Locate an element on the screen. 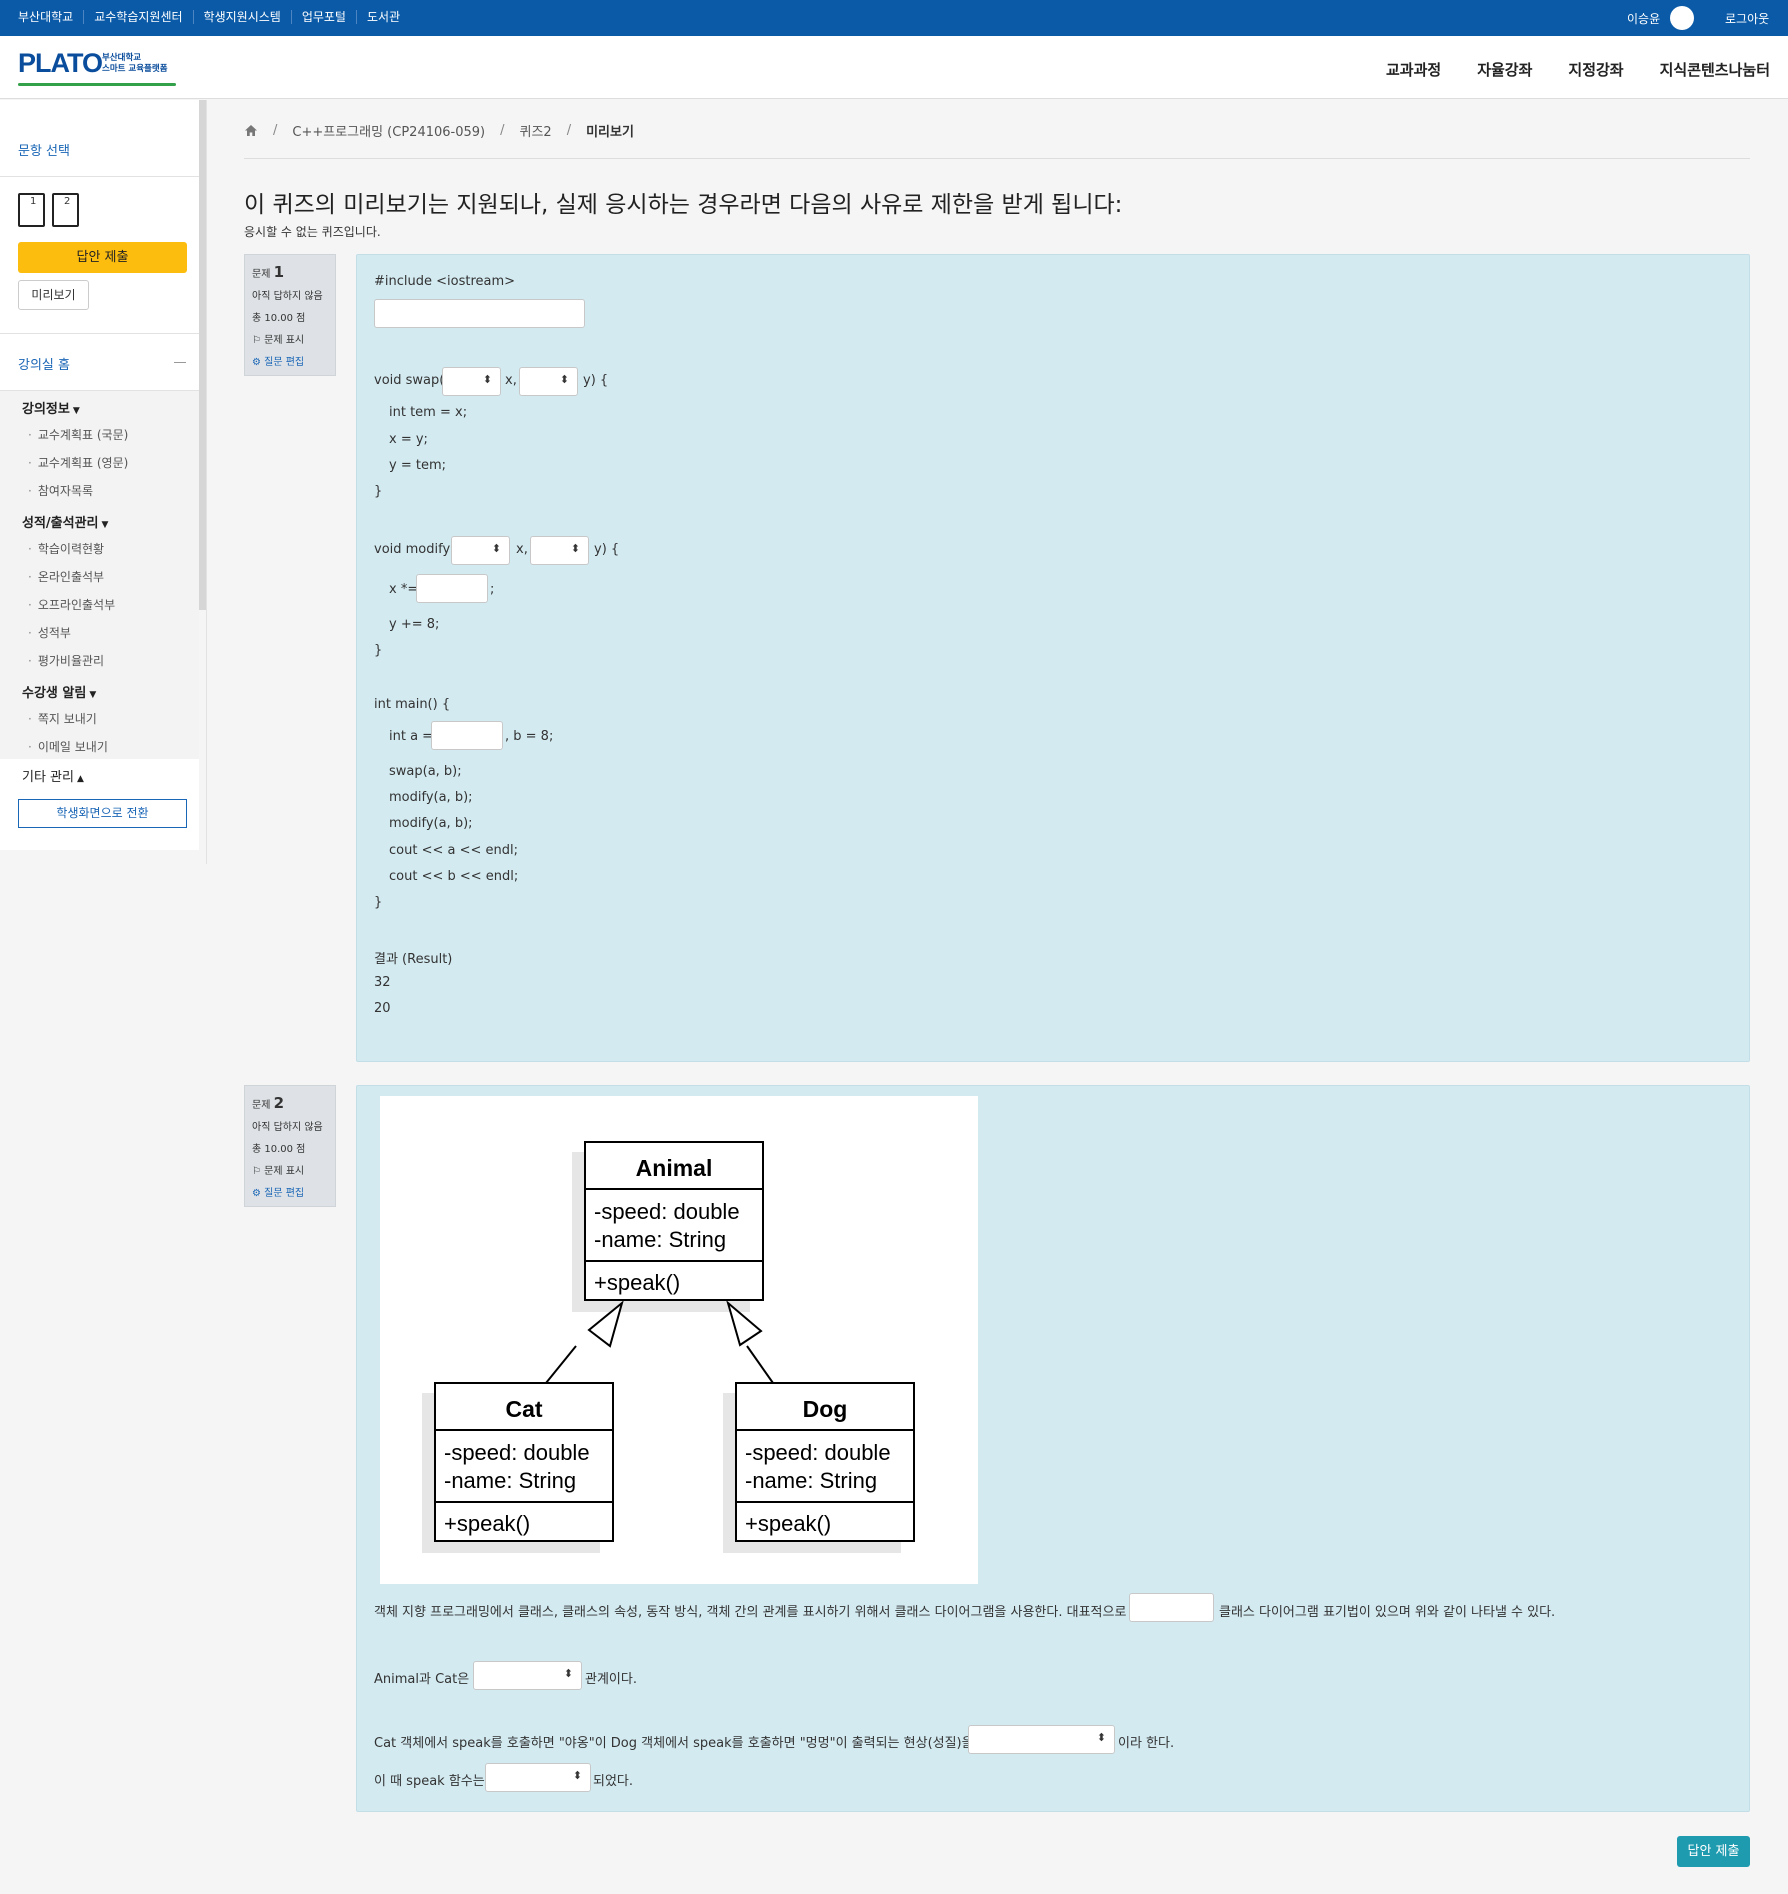 The width and height of the screenshot is (1788, 1894). menu-group-notify: 수강생 알림 ▼ is located at coordinates (59, 691).